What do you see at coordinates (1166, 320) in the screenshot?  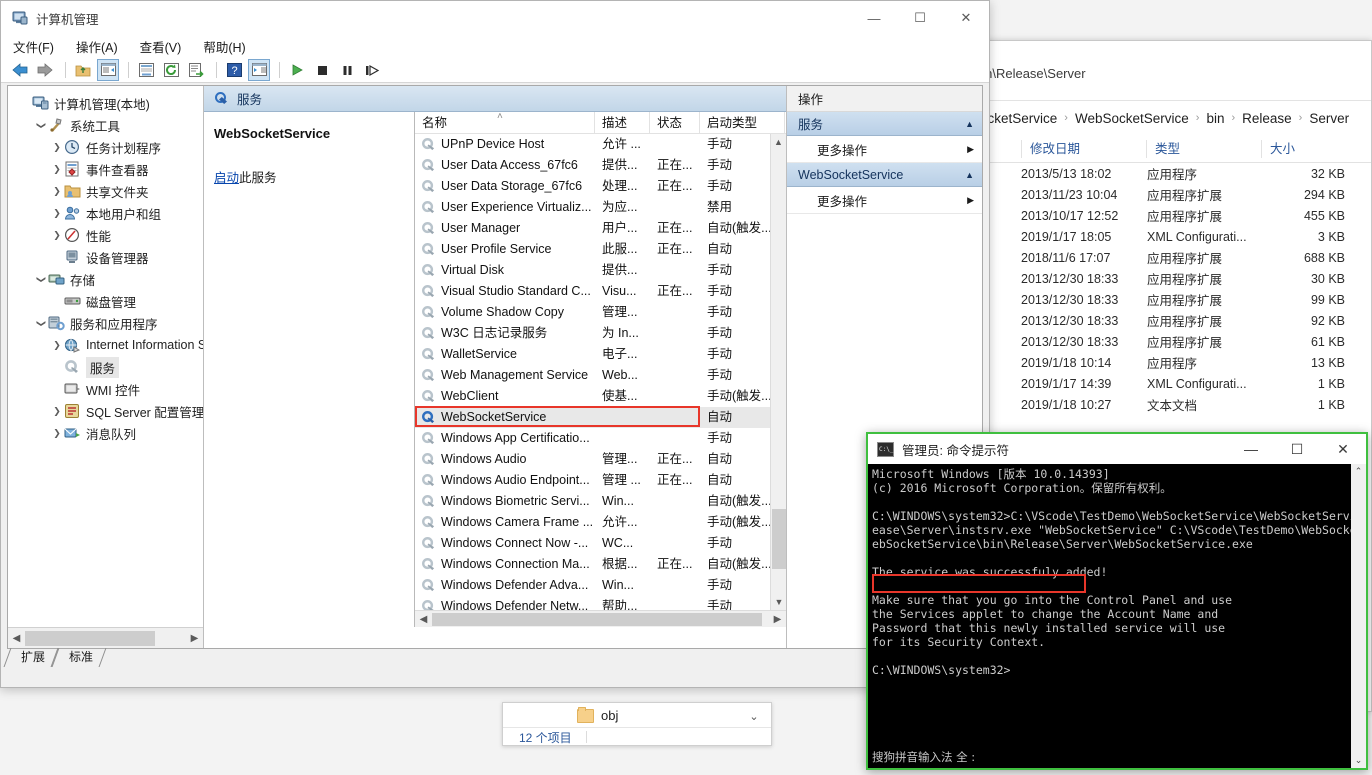 I see `table-row: 2013/12/30 18:33 应用程序扩展 92 KB` at bounding box center [1166, 320].